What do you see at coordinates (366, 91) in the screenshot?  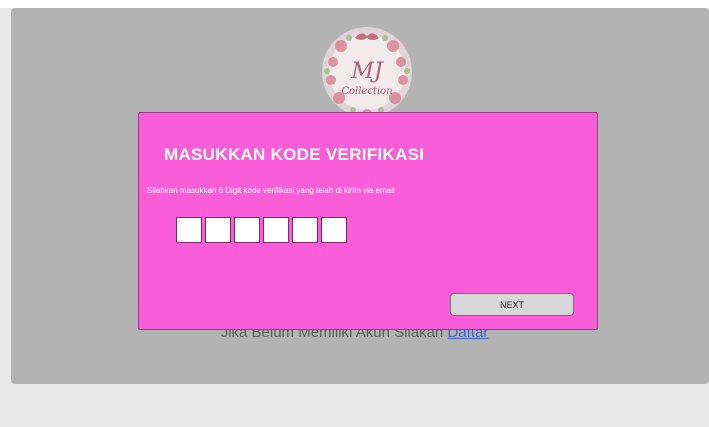 I see `logo-collection-text: Collection` at bounding box center [366, 91].